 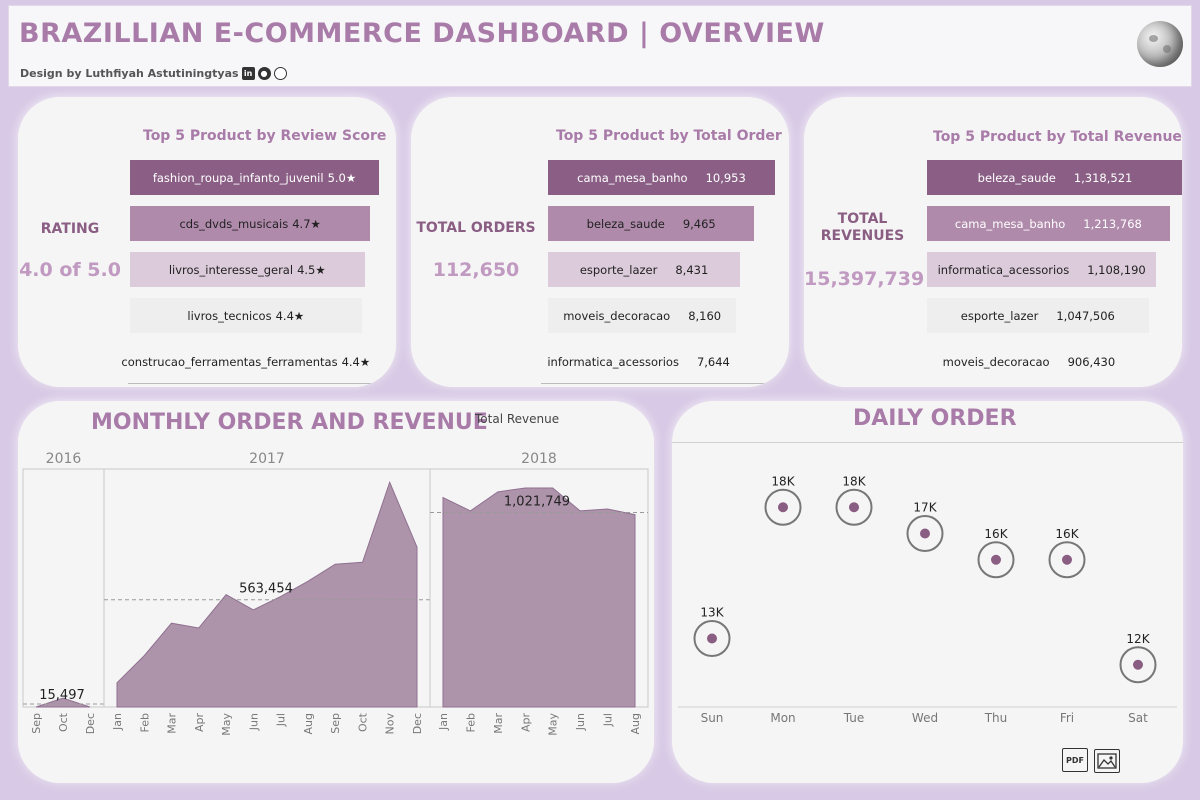 I want to click on day-tick-label: Thu, so click(x=996, y=718).